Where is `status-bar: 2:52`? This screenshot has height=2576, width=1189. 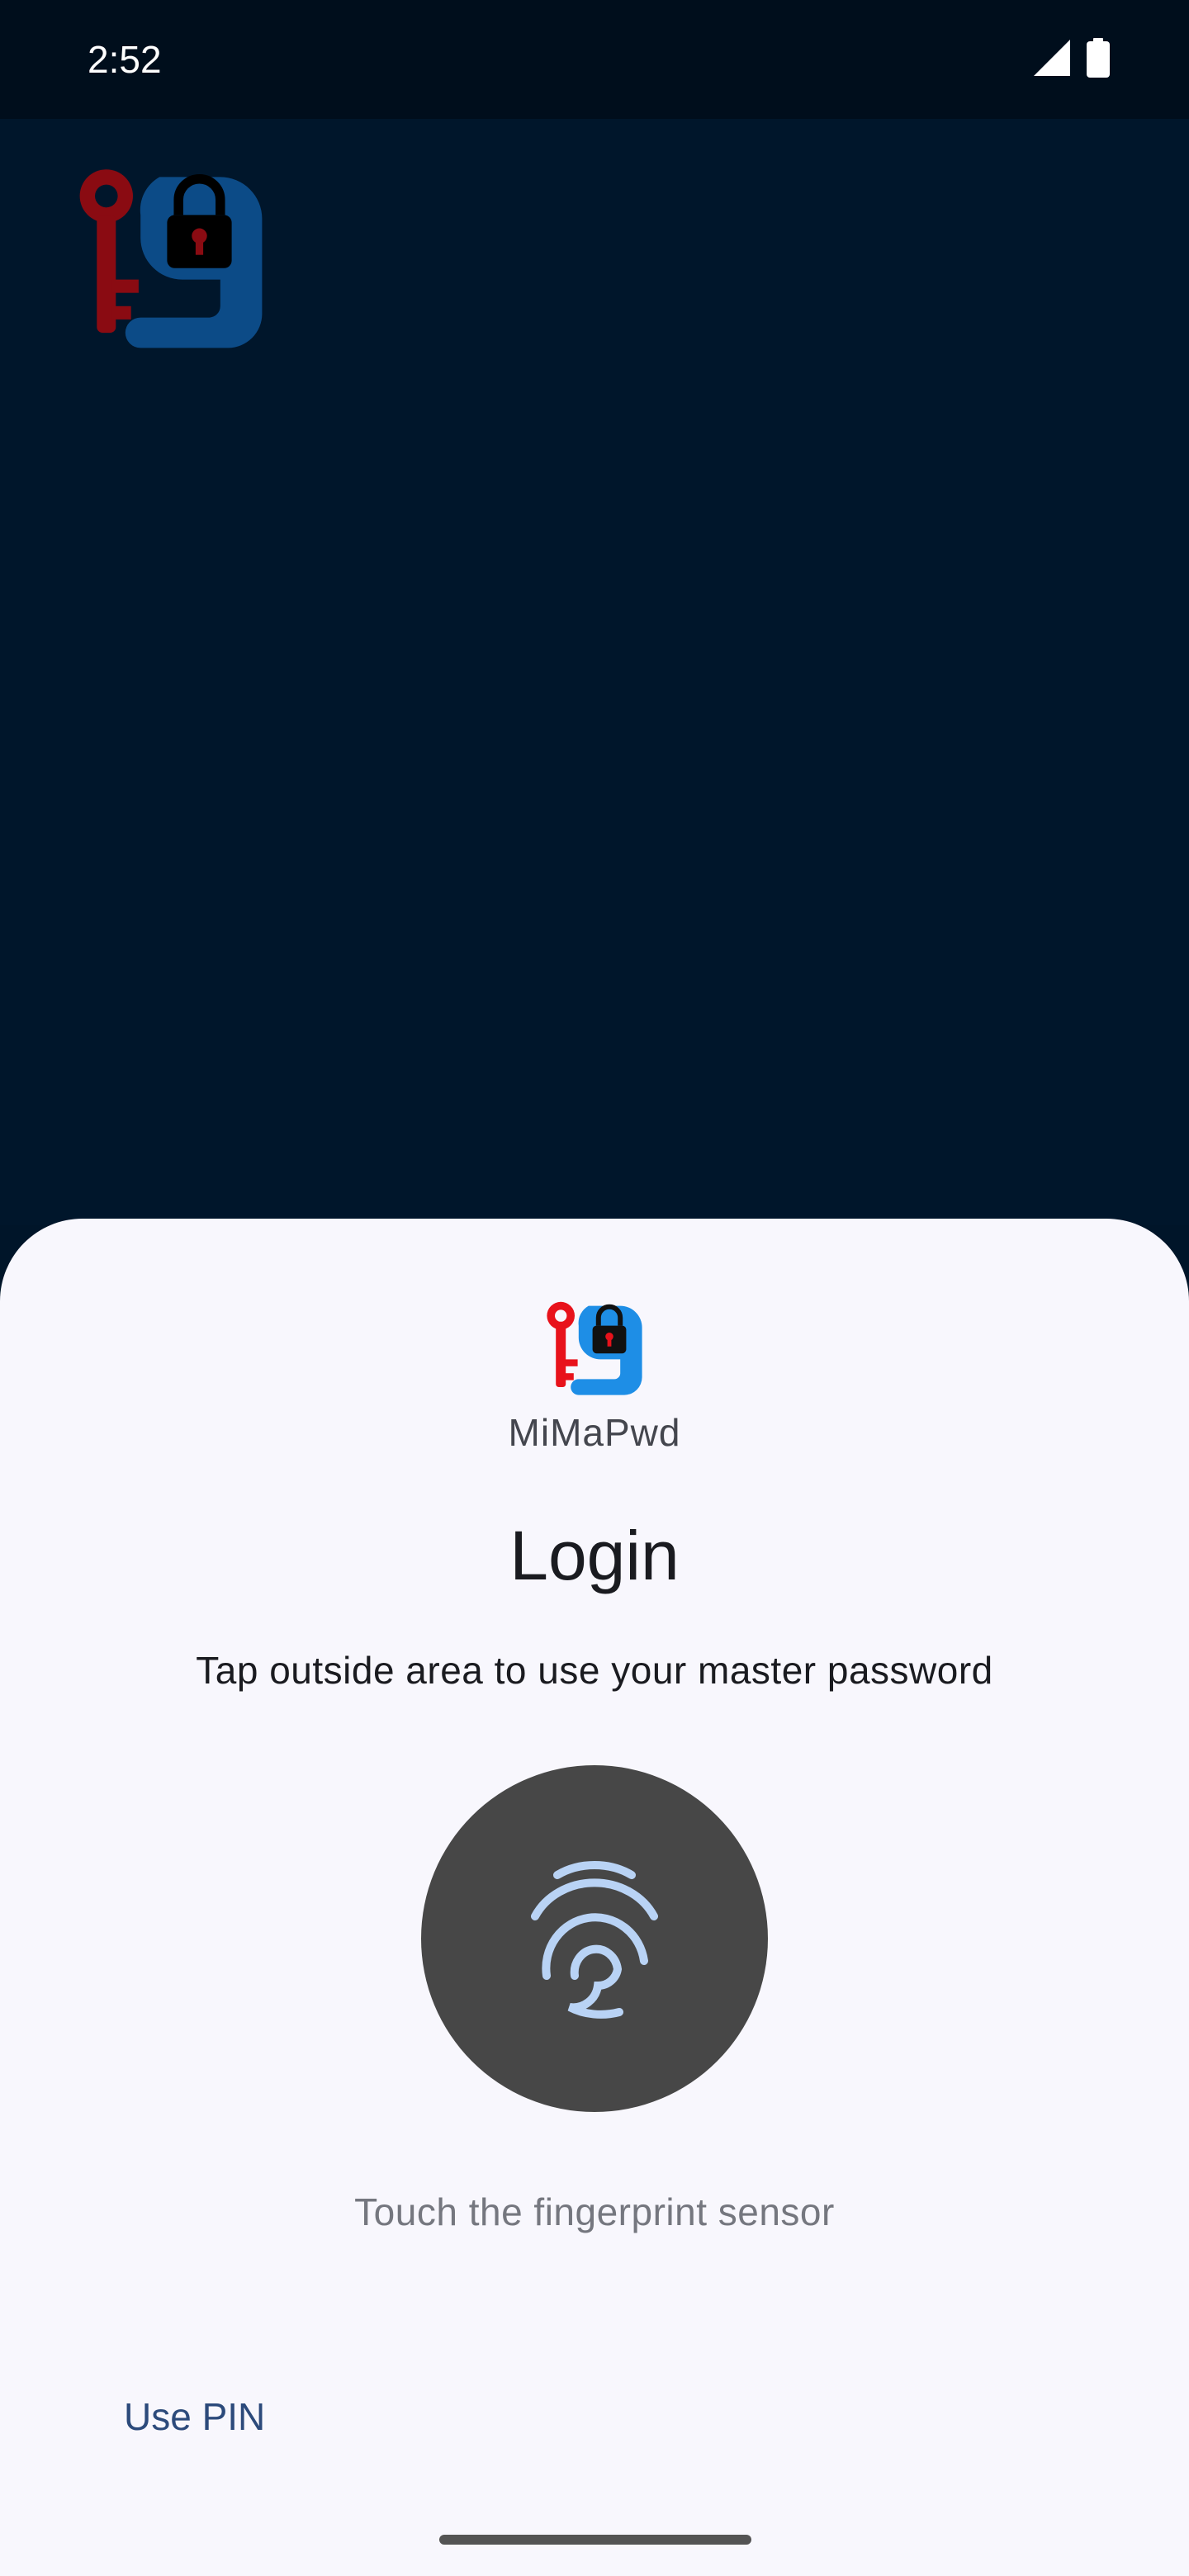 status-bar: 2:52 is located at coordinates (594, 59).